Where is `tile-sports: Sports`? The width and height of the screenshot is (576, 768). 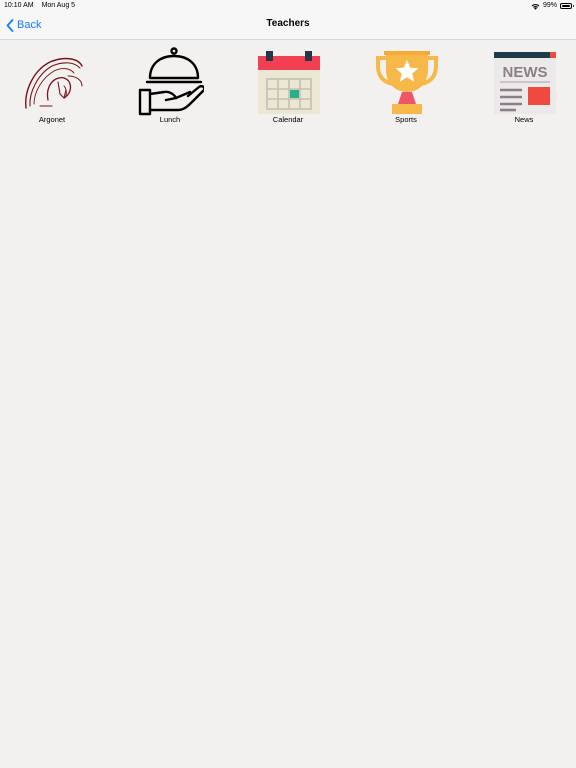
tile-sports: Sports is located at coordinates (406, 86).